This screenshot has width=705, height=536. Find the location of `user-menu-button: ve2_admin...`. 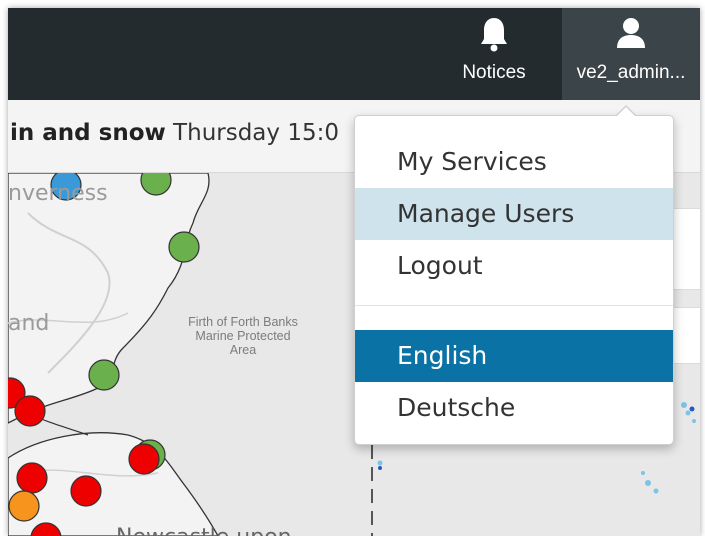

user-menu-button: ve2_admin... is located at coordinates (631, 54).